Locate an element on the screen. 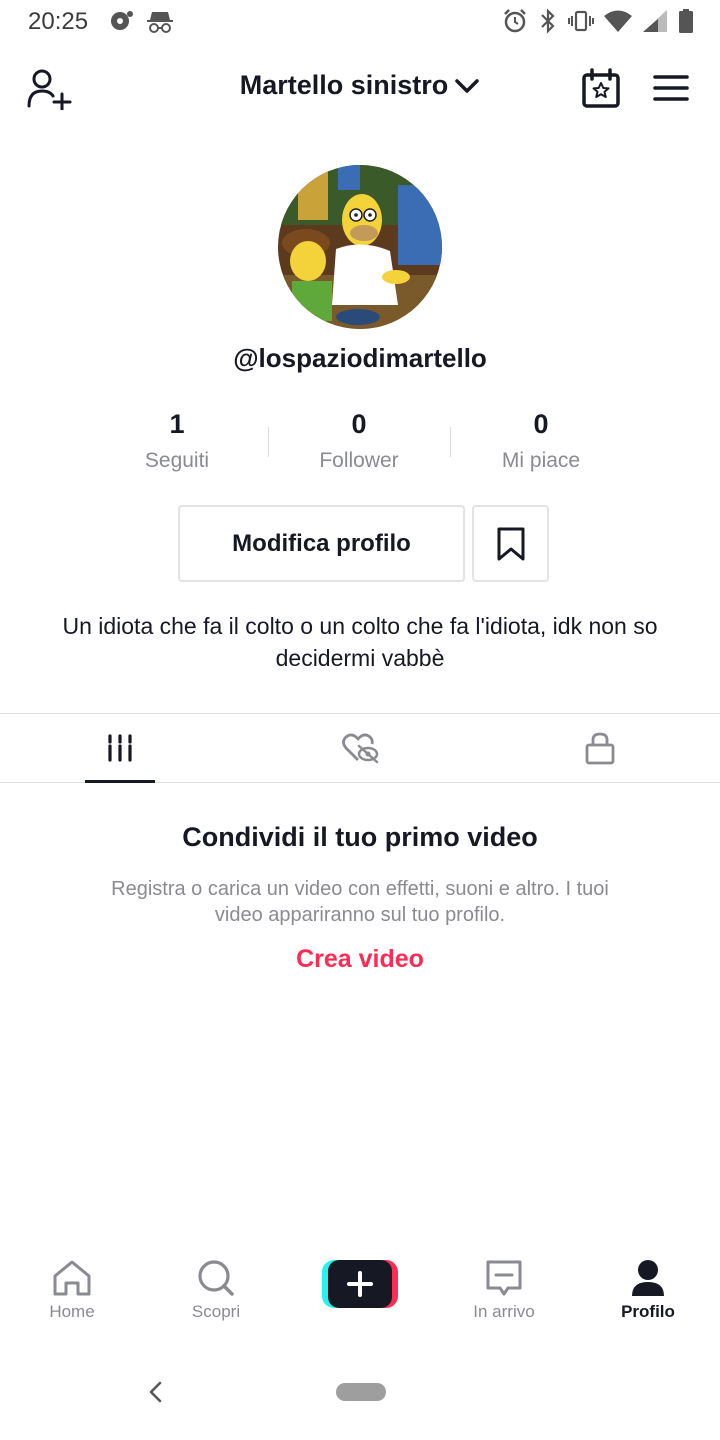 Image resolution: width=720 pixels, height=1440 pixels. status-left-icons is located at coordinates (141, 21).